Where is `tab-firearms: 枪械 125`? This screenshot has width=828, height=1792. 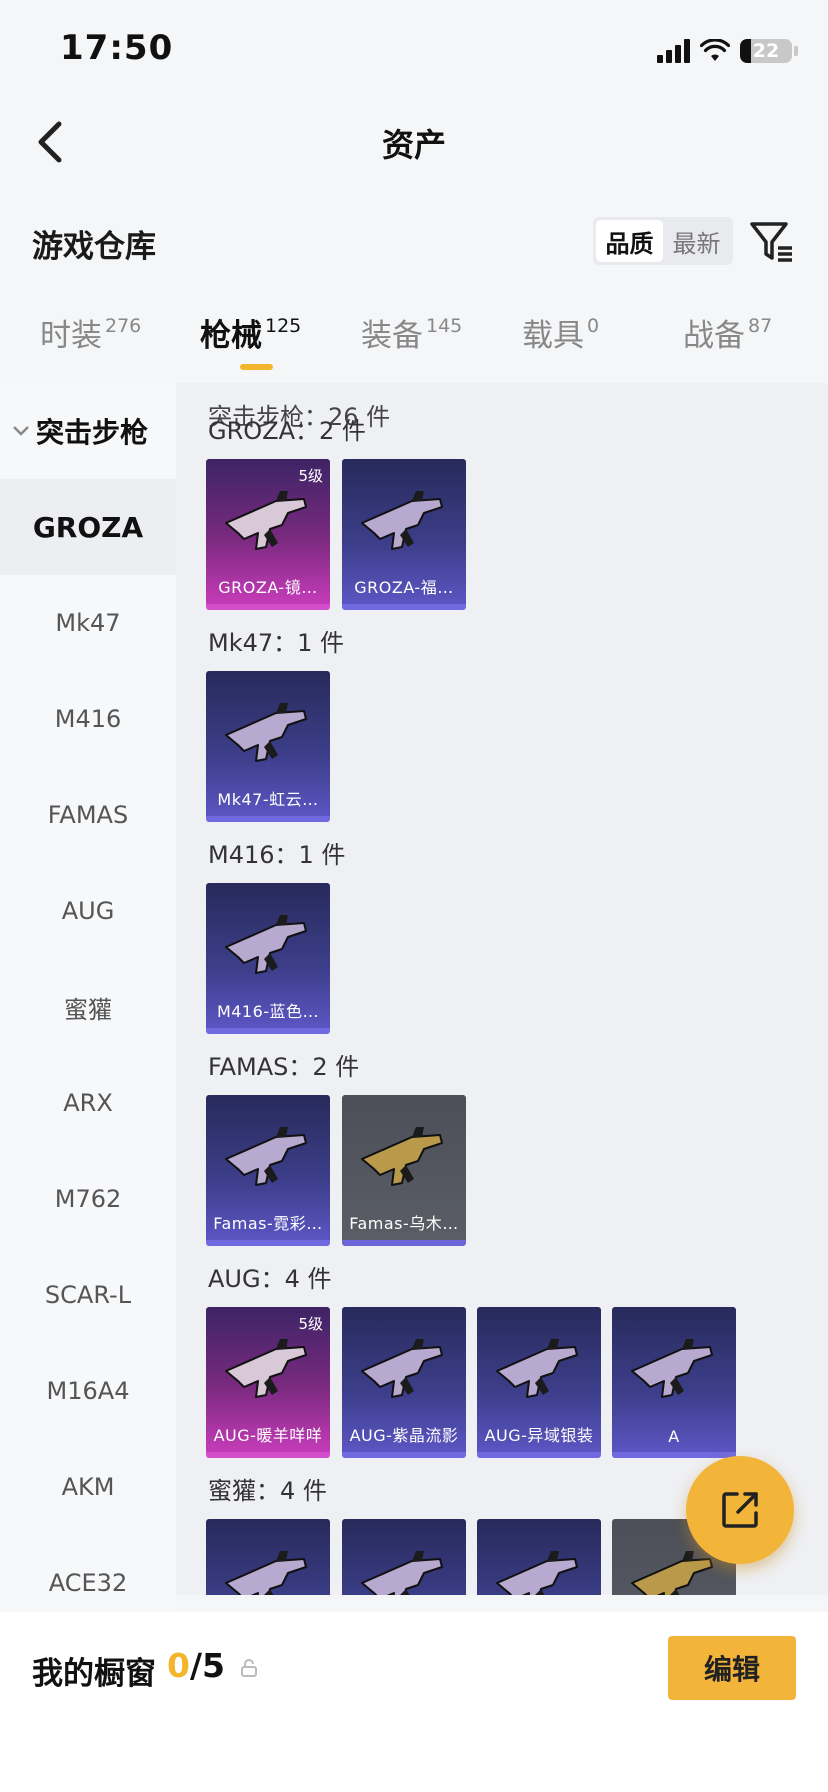
tab-firearms: 枪械 125 is located at coordinates (250, 346).